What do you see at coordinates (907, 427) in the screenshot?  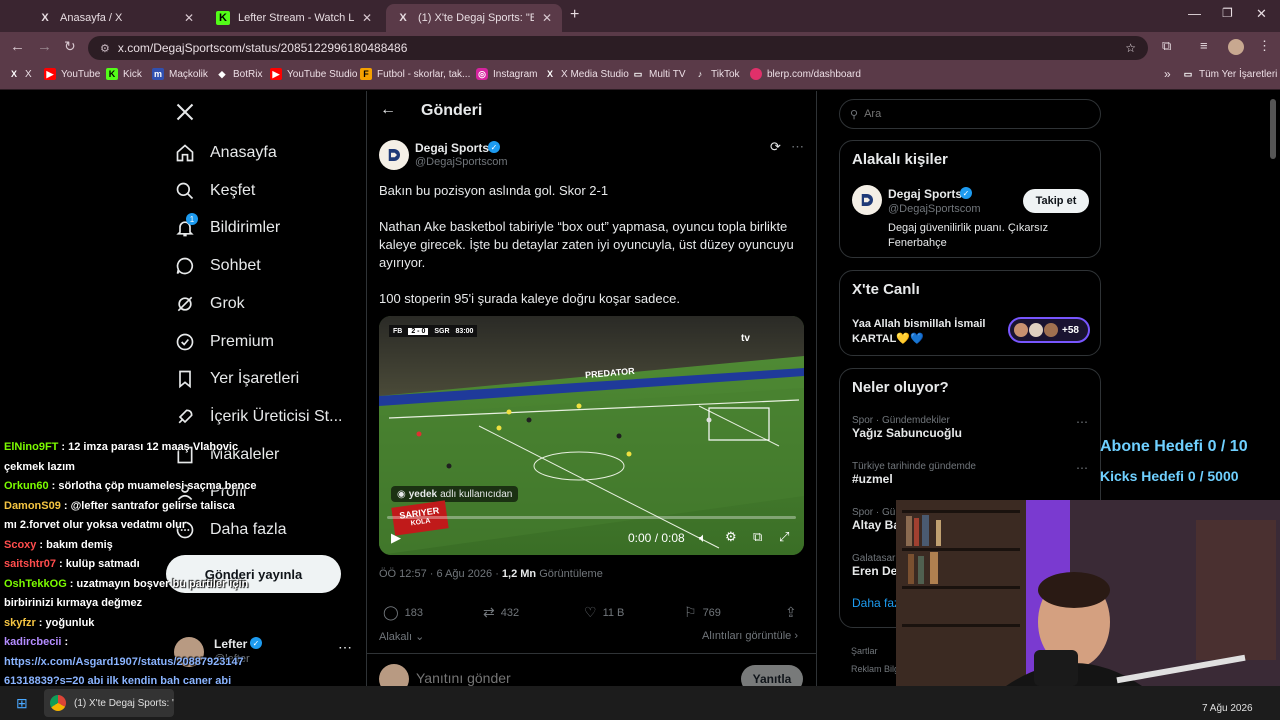 I see `trend-item: Spor · Gündemdekiler Yağız Sabuncuoğlu` at bounding box center [907, 427].